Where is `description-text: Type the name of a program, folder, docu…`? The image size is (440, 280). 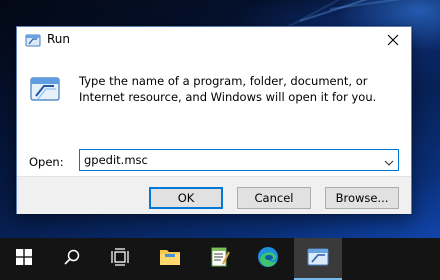
description-text: Type the name of a program, folder, docu… is located at coordinates (228, 89).